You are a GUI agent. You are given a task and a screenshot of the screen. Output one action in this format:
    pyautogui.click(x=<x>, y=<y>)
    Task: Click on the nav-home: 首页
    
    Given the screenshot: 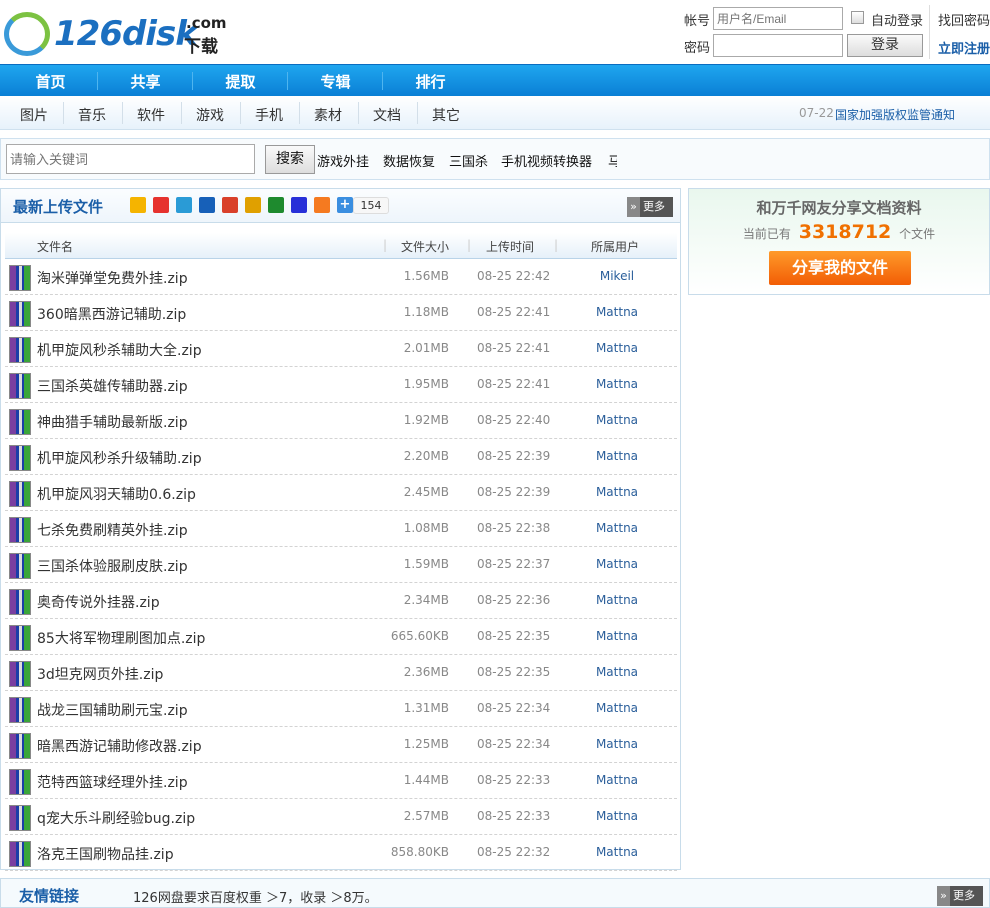 What is the action you would take?
    pyautogui.click(x=50, y=81)
    